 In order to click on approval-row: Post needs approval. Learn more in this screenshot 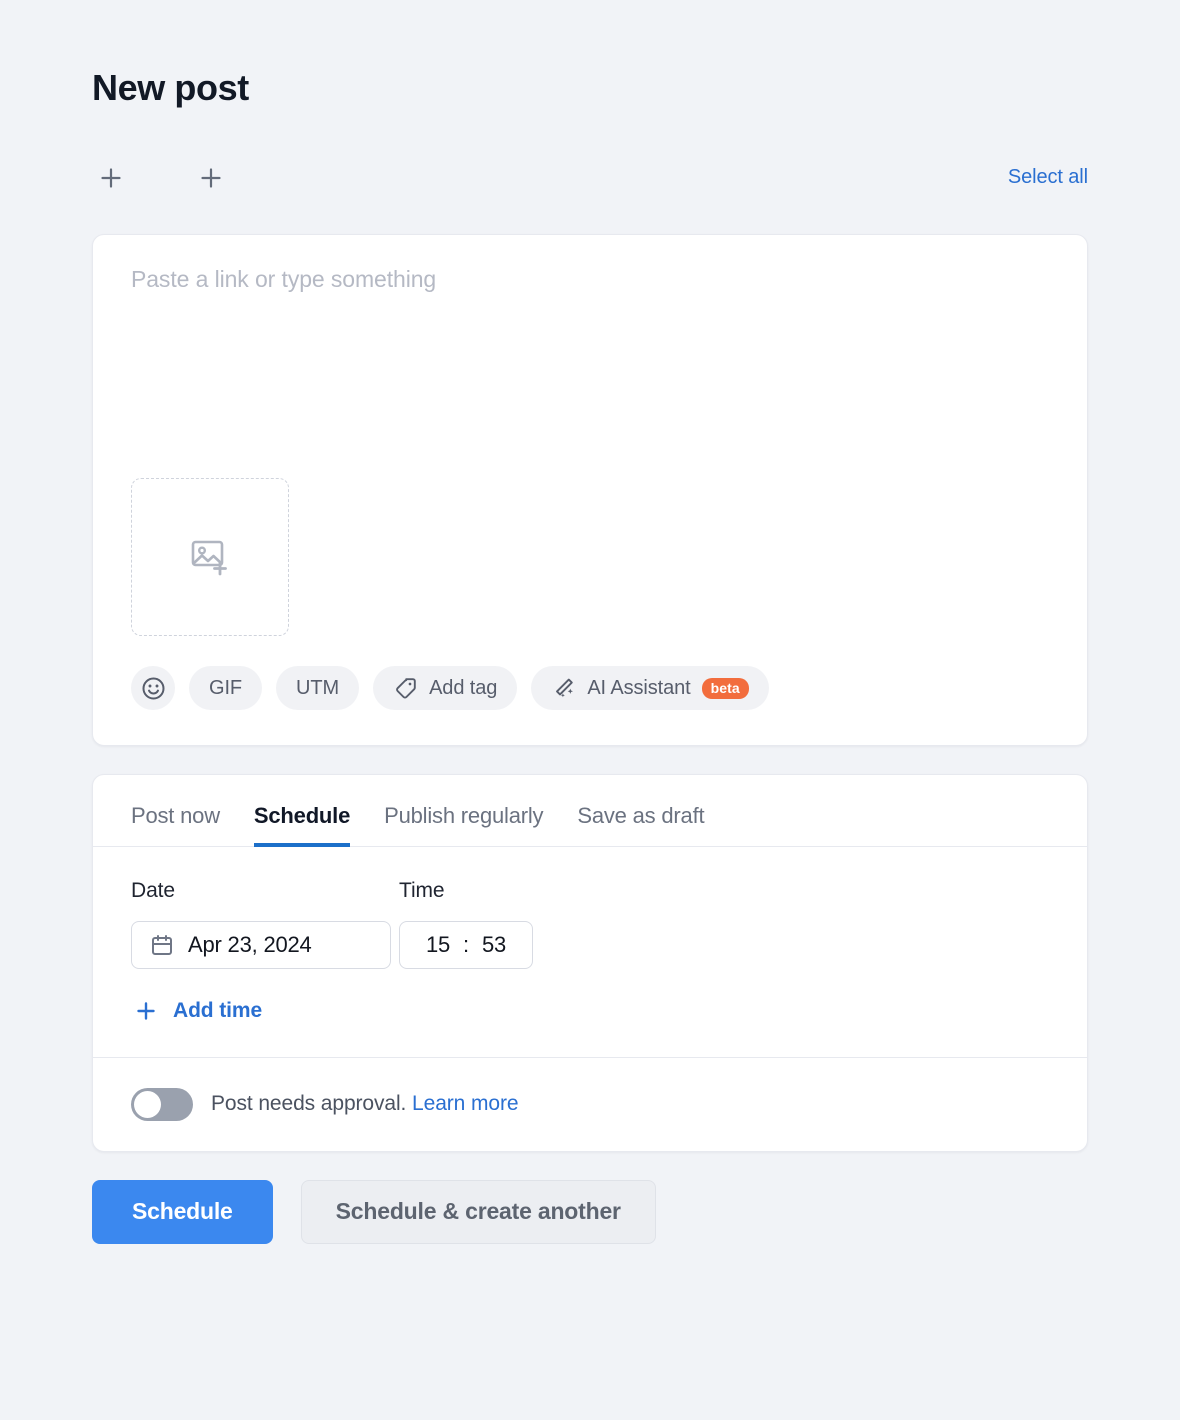, I will do `click(590, 1103)`.